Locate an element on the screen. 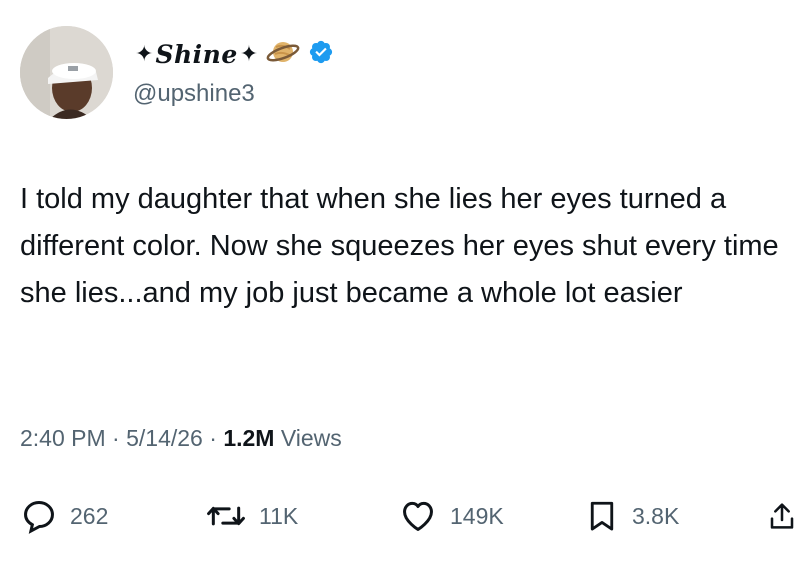  avatar-photo is located at coordinates (66, 72).